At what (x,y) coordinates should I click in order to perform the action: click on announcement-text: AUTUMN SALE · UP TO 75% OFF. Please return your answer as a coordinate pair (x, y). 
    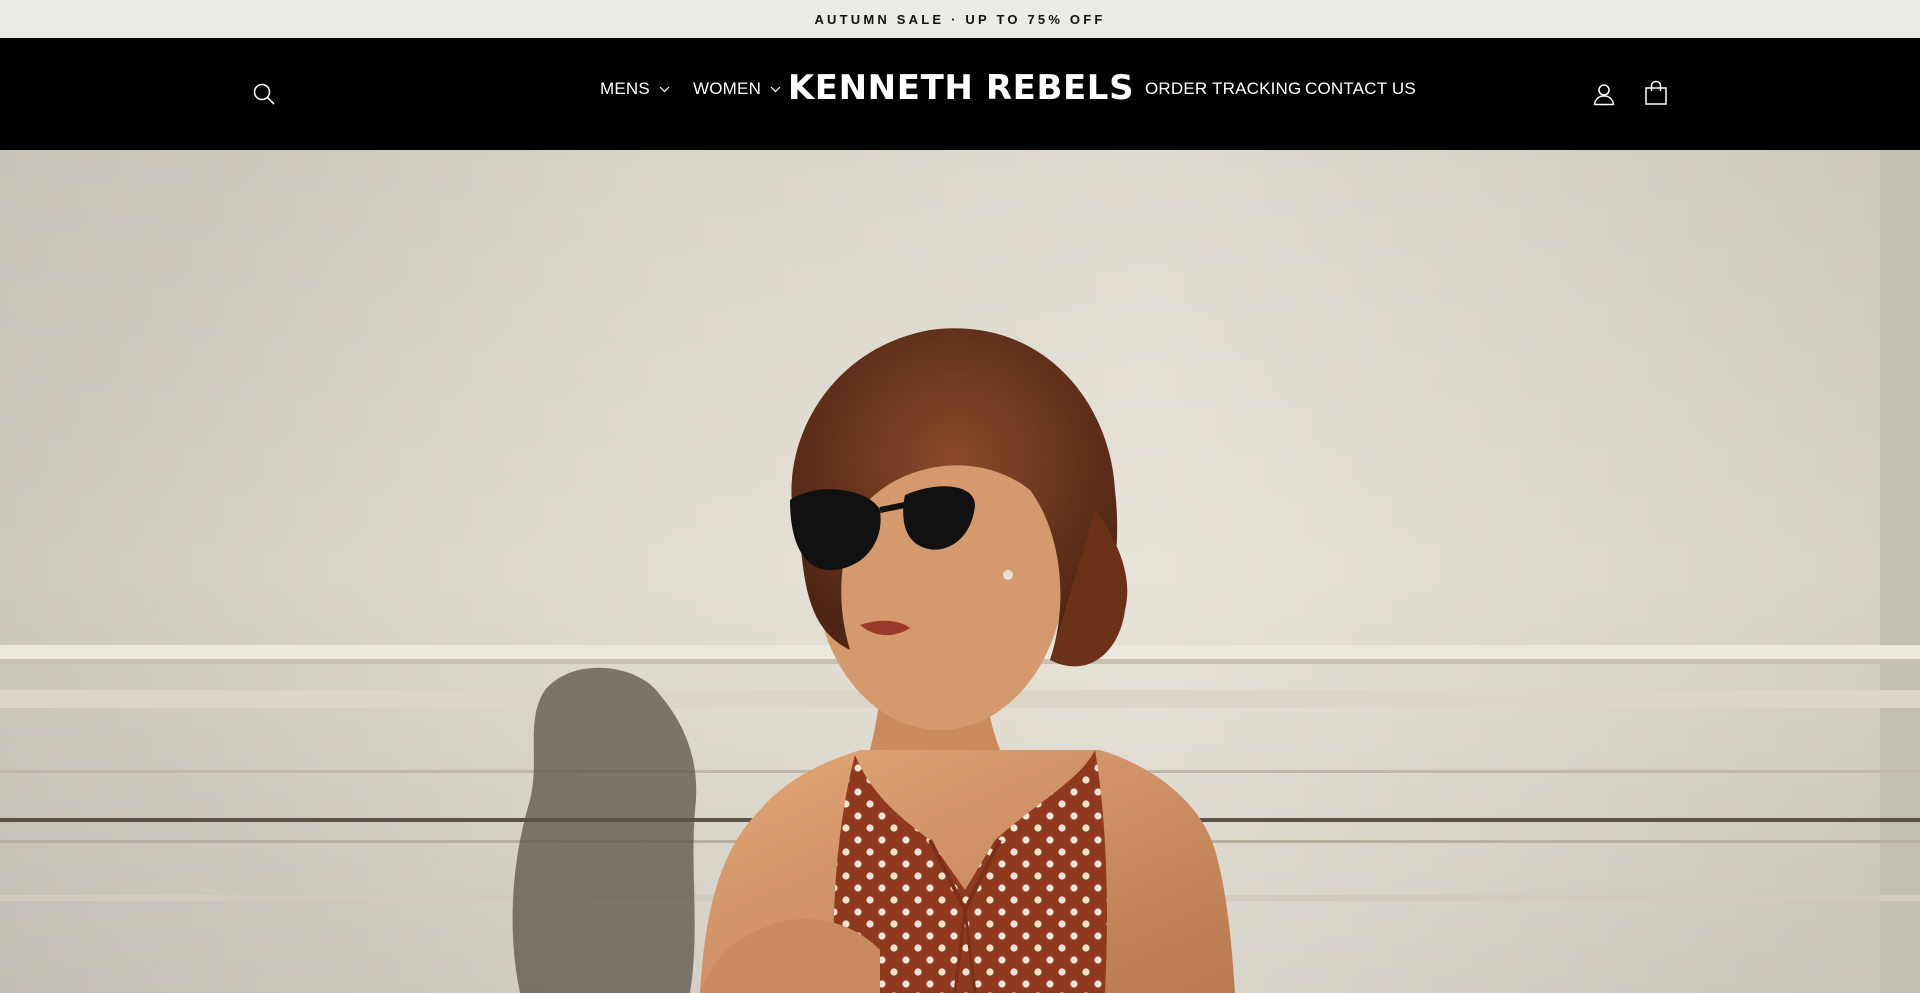
    Looking at the image, I should click on (960, 19).